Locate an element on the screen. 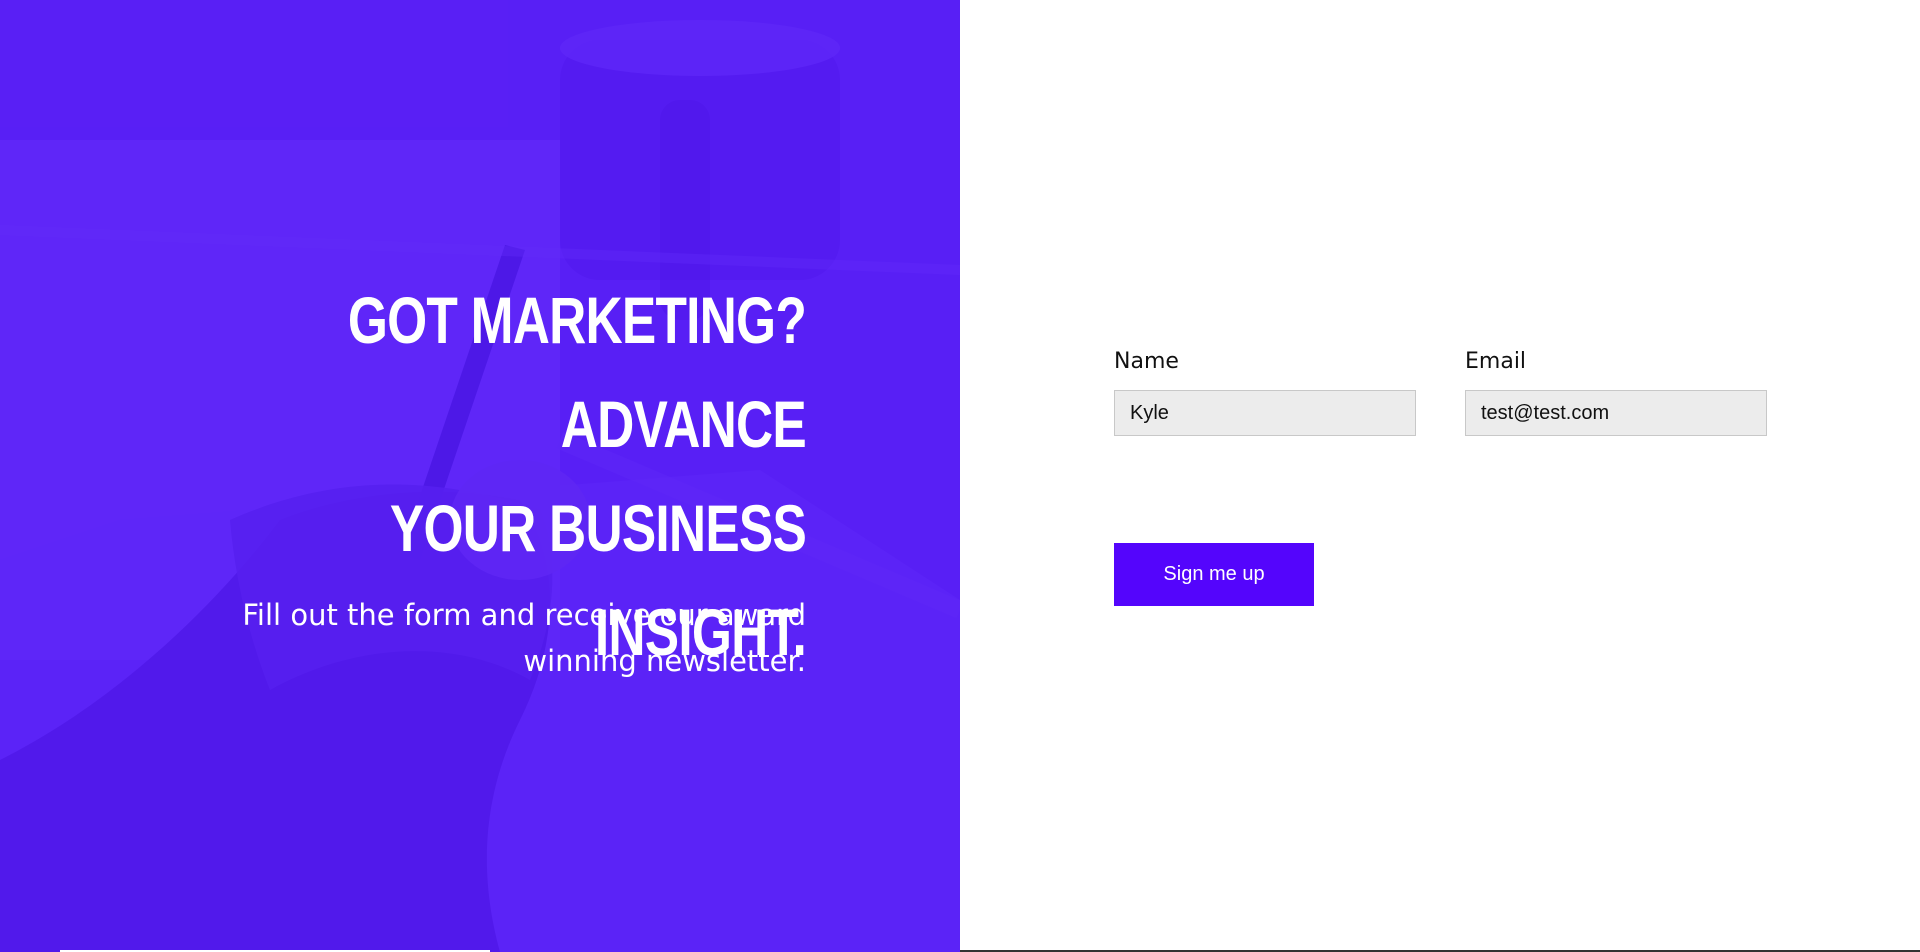  email-field-group: Email is located at coordinates (1616, 391).